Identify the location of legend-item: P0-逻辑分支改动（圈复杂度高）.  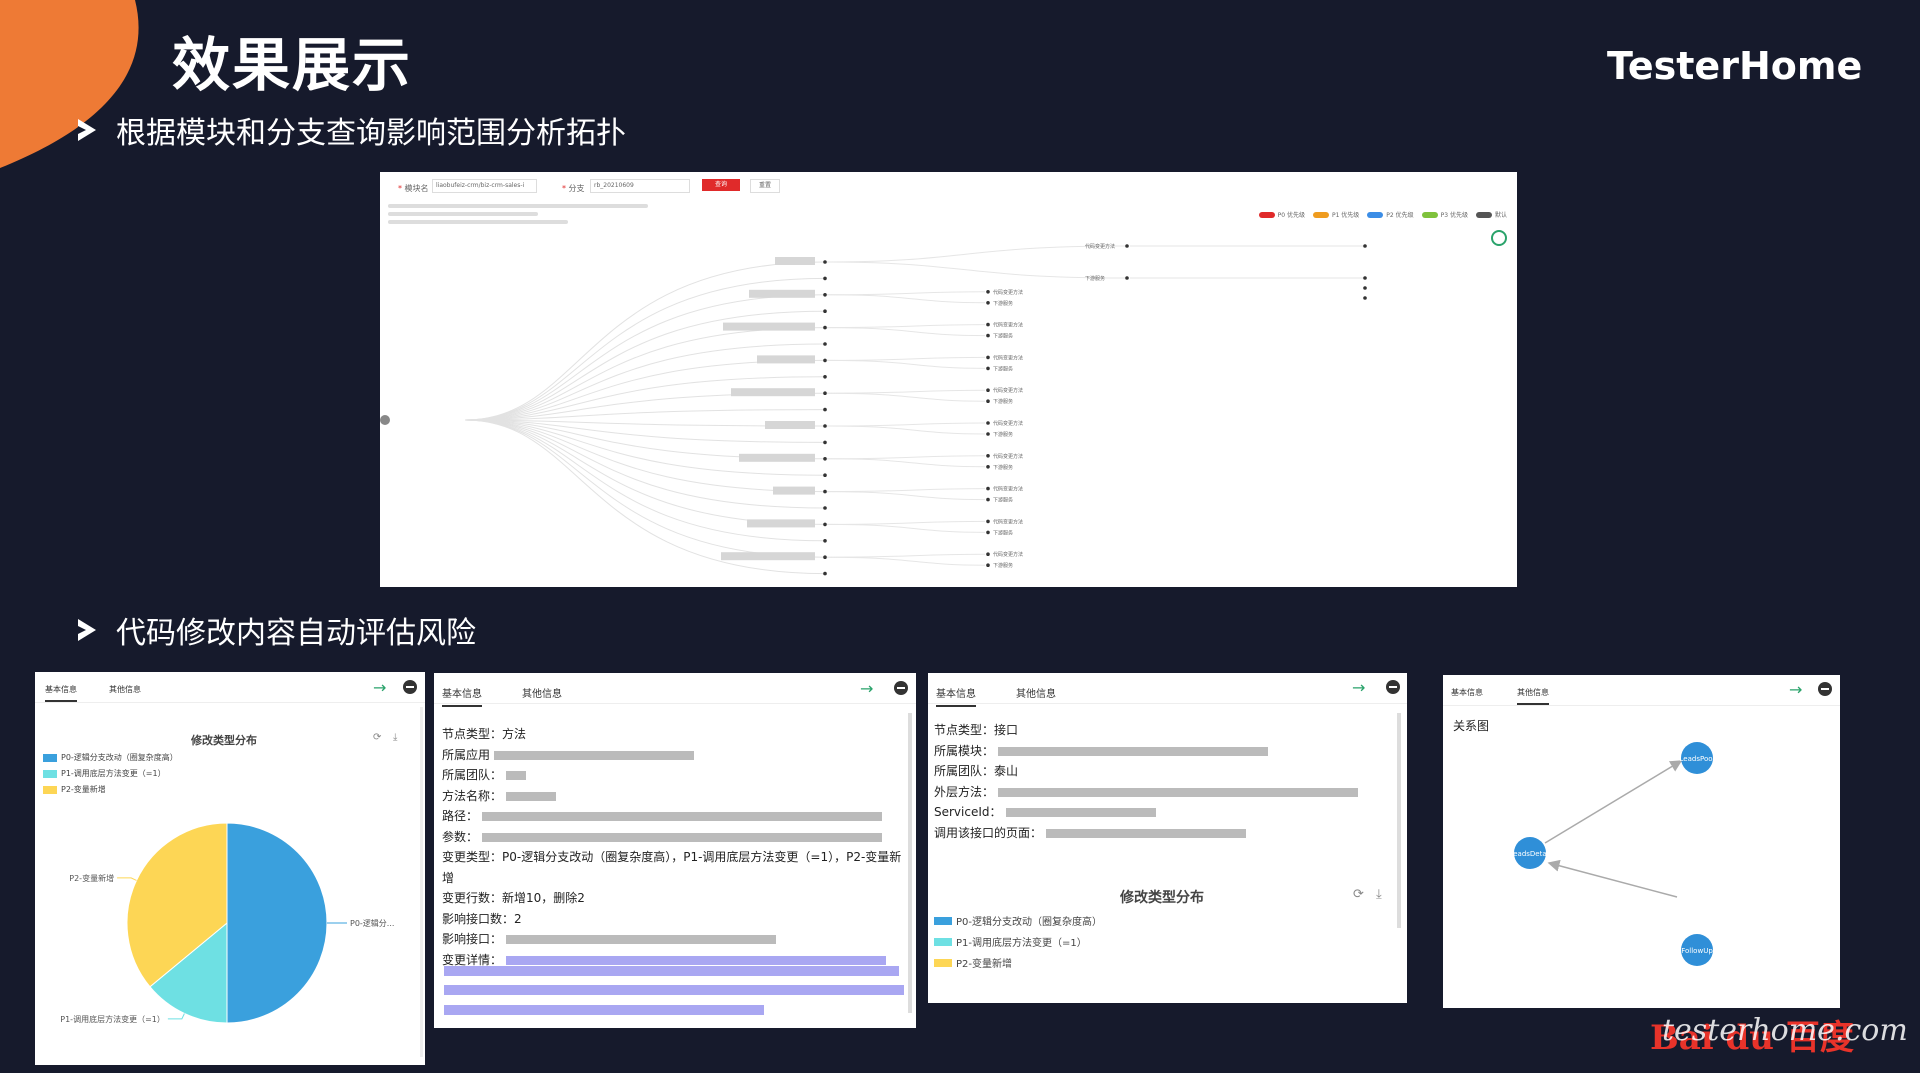
(1018, 920).